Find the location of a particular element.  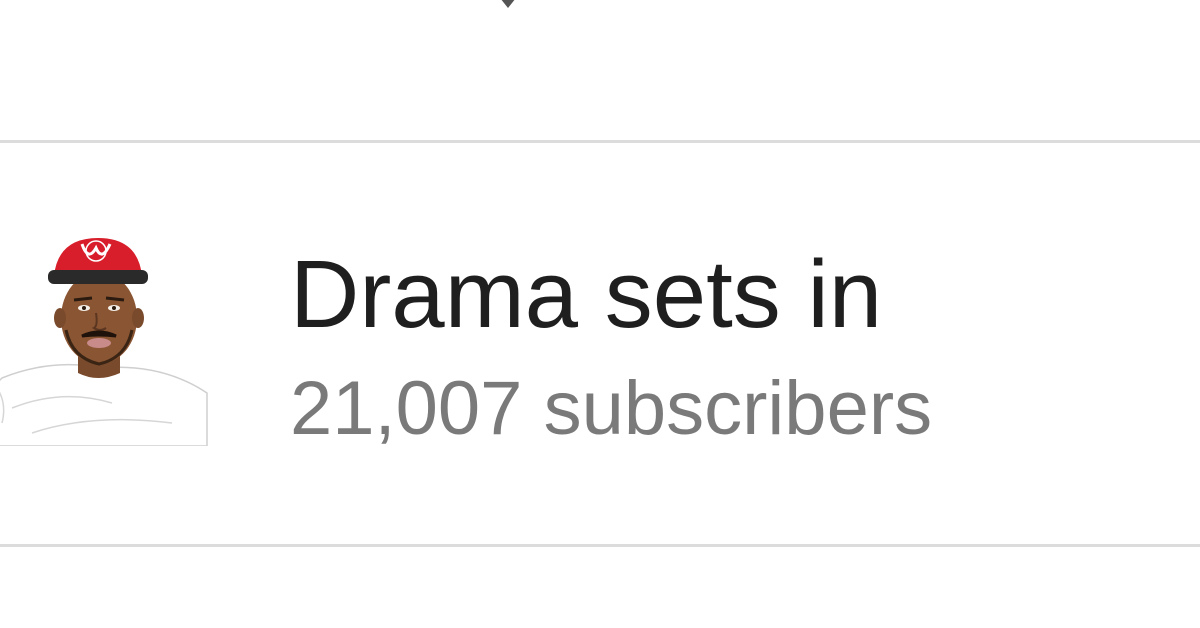

subscriber-count: 21,007 subscribers is located at coordinates (611, 408).